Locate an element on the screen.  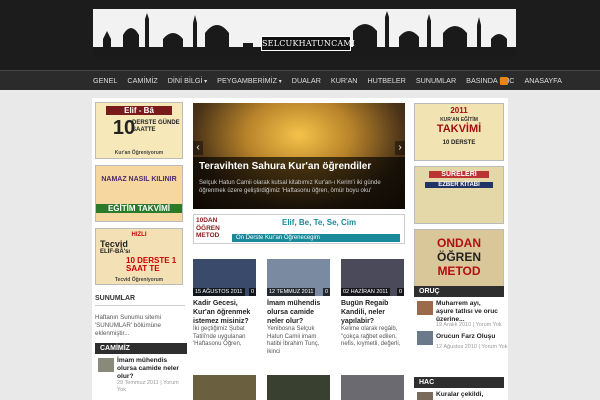
ad-title: TAKVİMİ is located at coordinates (459, 129).